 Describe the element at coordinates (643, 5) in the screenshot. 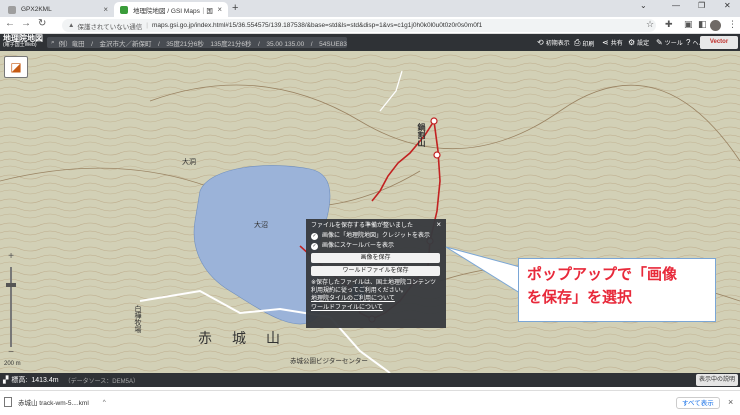

I see `chevron-down-icon: ⌄` at that location.